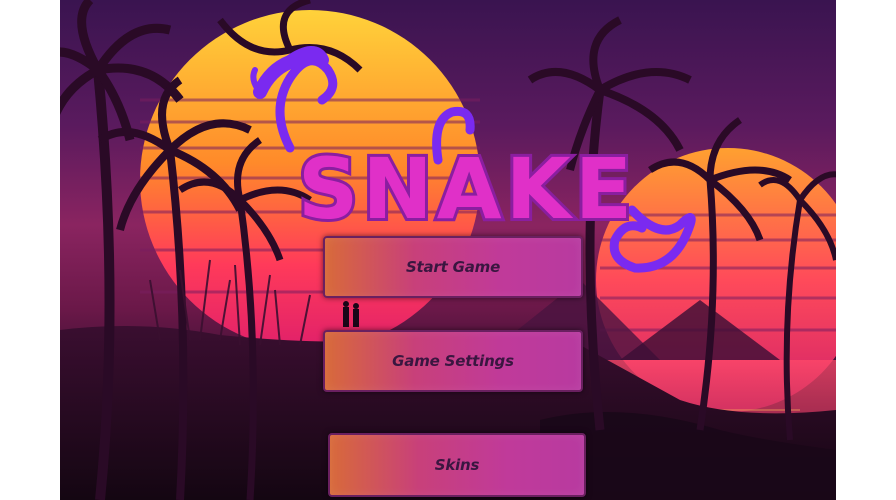  I want to click on skins-label: Skins, so click(457, 465).